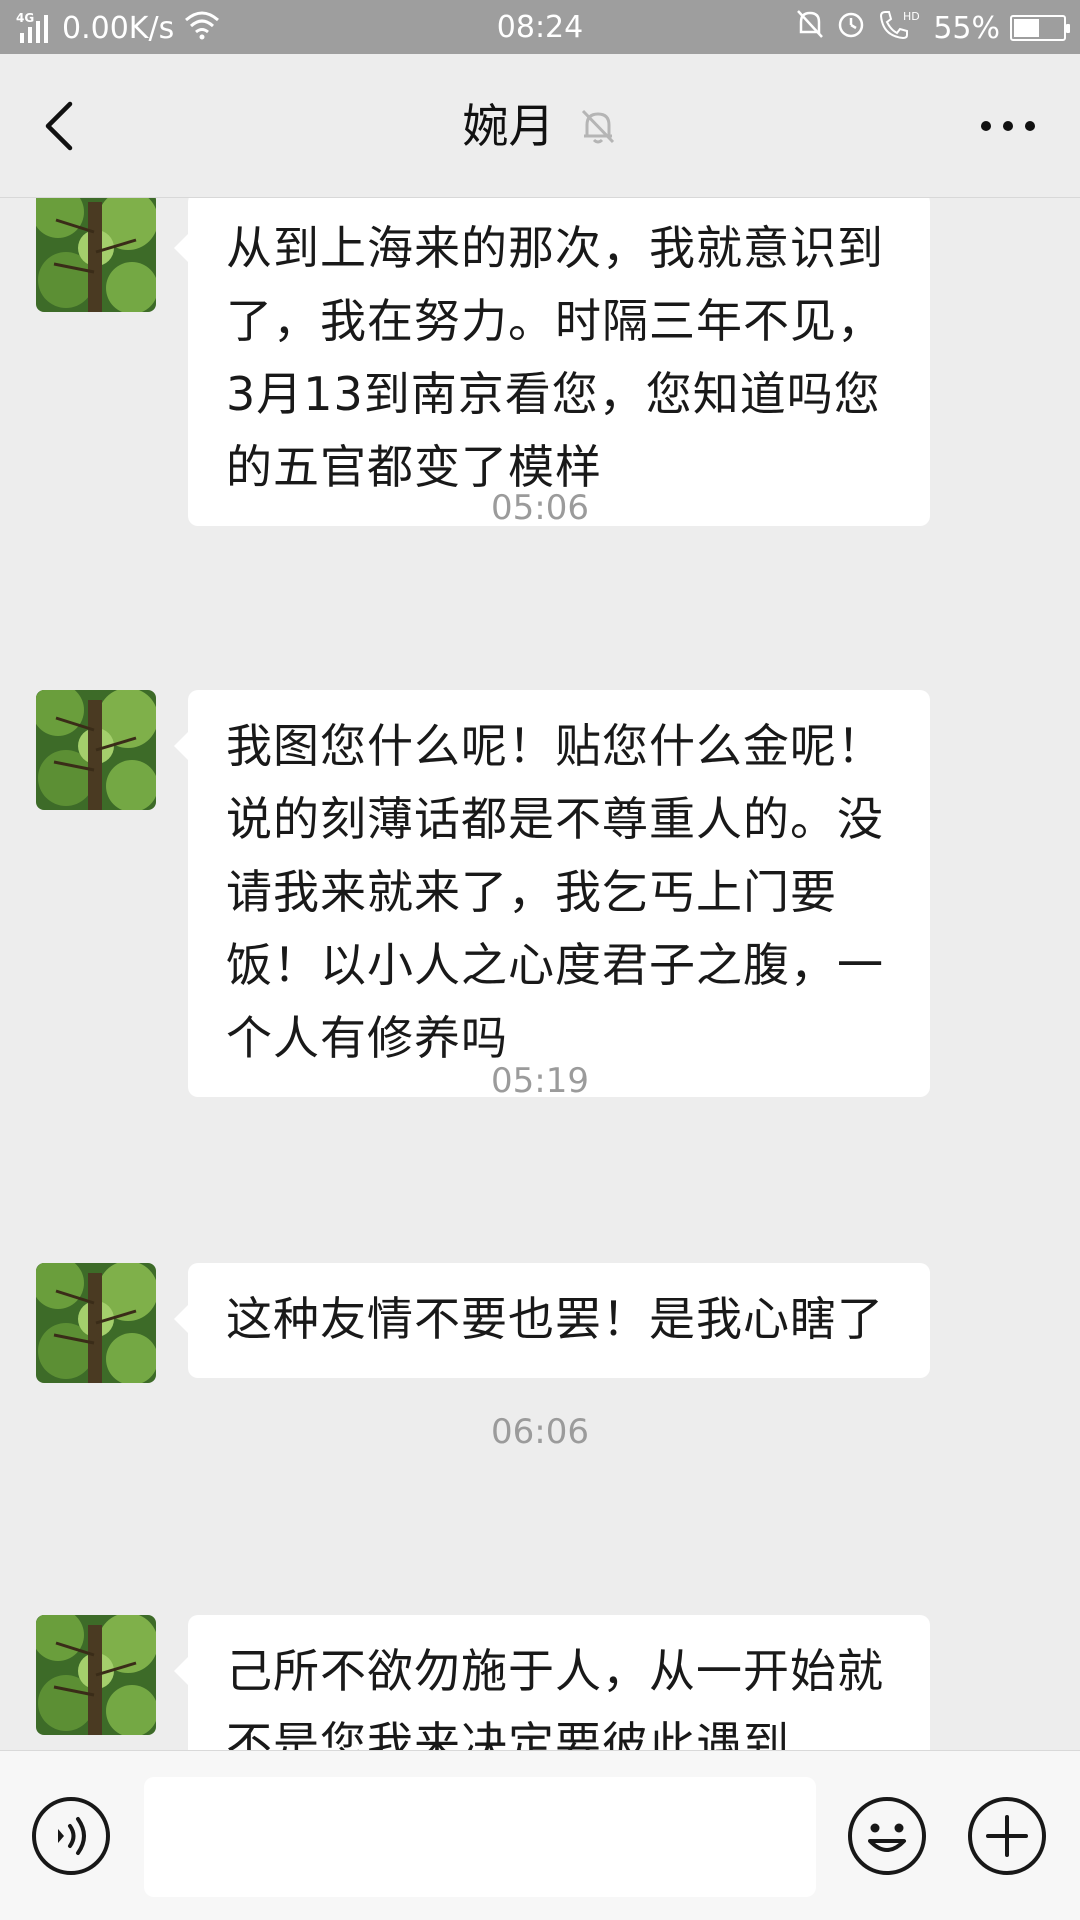 Image resolution: width=1080 pixels, height=1920 pixels. I want to click on message-timestamp: 05:19, so click(540, 1081).